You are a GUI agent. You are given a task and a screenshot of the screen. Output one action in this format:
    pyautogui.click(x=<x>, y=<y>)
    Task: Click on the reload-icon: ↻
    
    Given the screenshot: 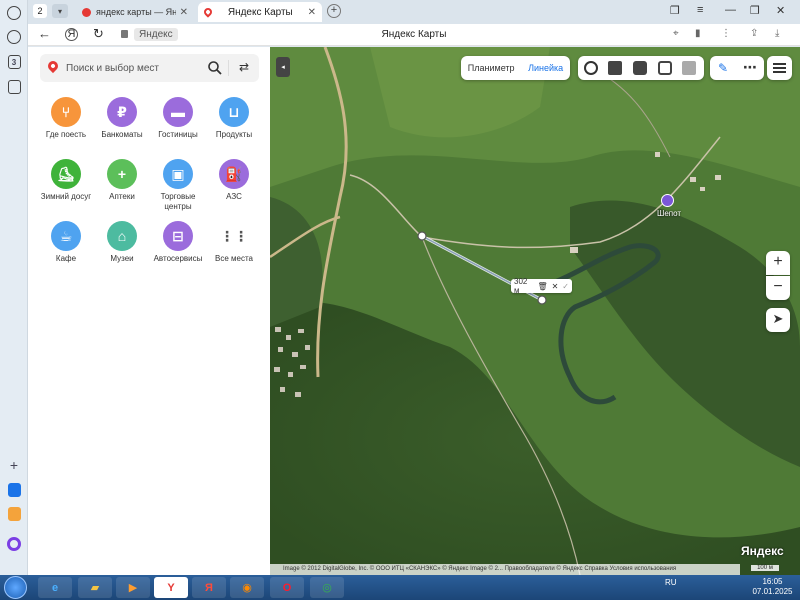 What is the action you would take?
    pyautogui.click(x=98, y=34)
    